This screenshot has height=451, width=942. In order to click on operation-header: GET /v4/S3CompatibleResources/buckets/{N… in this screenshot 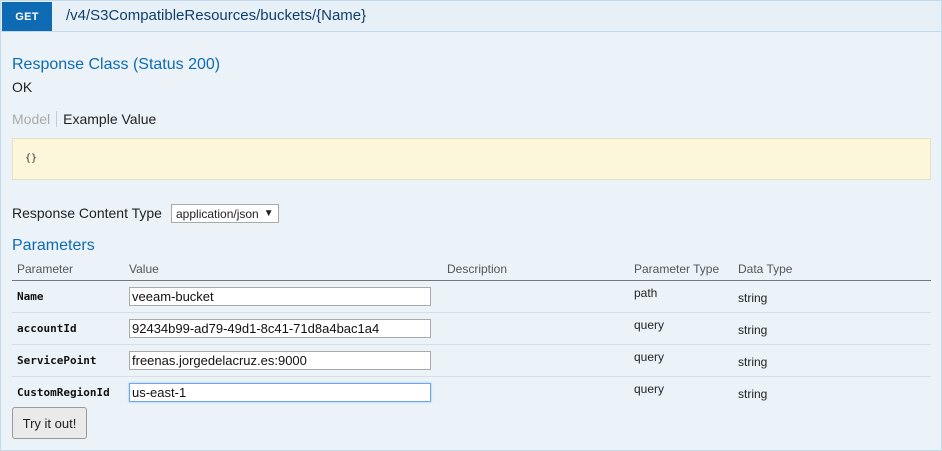, I will do `click(471, 16)`.